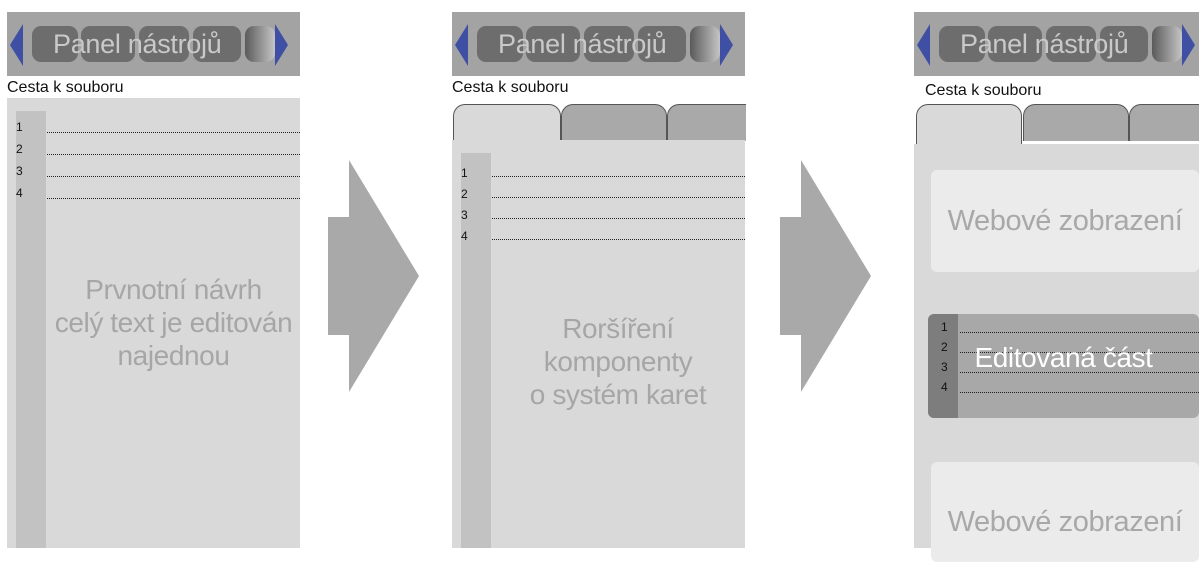  I want to click on caption-line: najednou, so click(173, 355).